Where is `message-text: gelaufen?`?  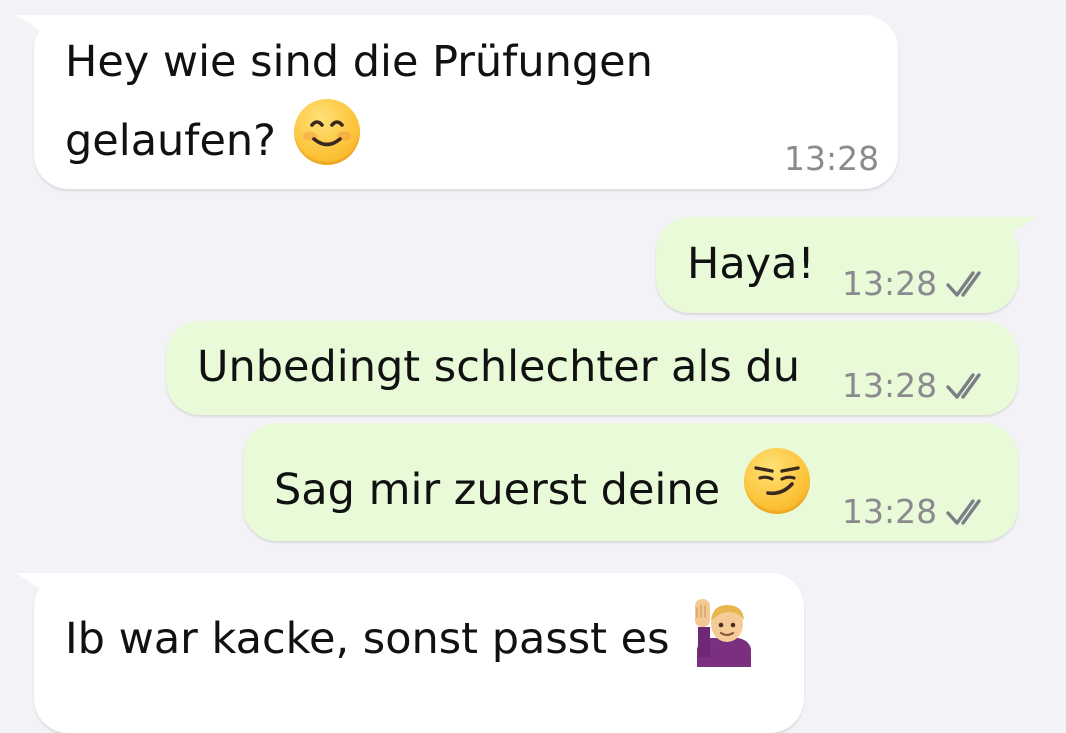 message-text: gelaufen? is located at coordinates (170, 141).